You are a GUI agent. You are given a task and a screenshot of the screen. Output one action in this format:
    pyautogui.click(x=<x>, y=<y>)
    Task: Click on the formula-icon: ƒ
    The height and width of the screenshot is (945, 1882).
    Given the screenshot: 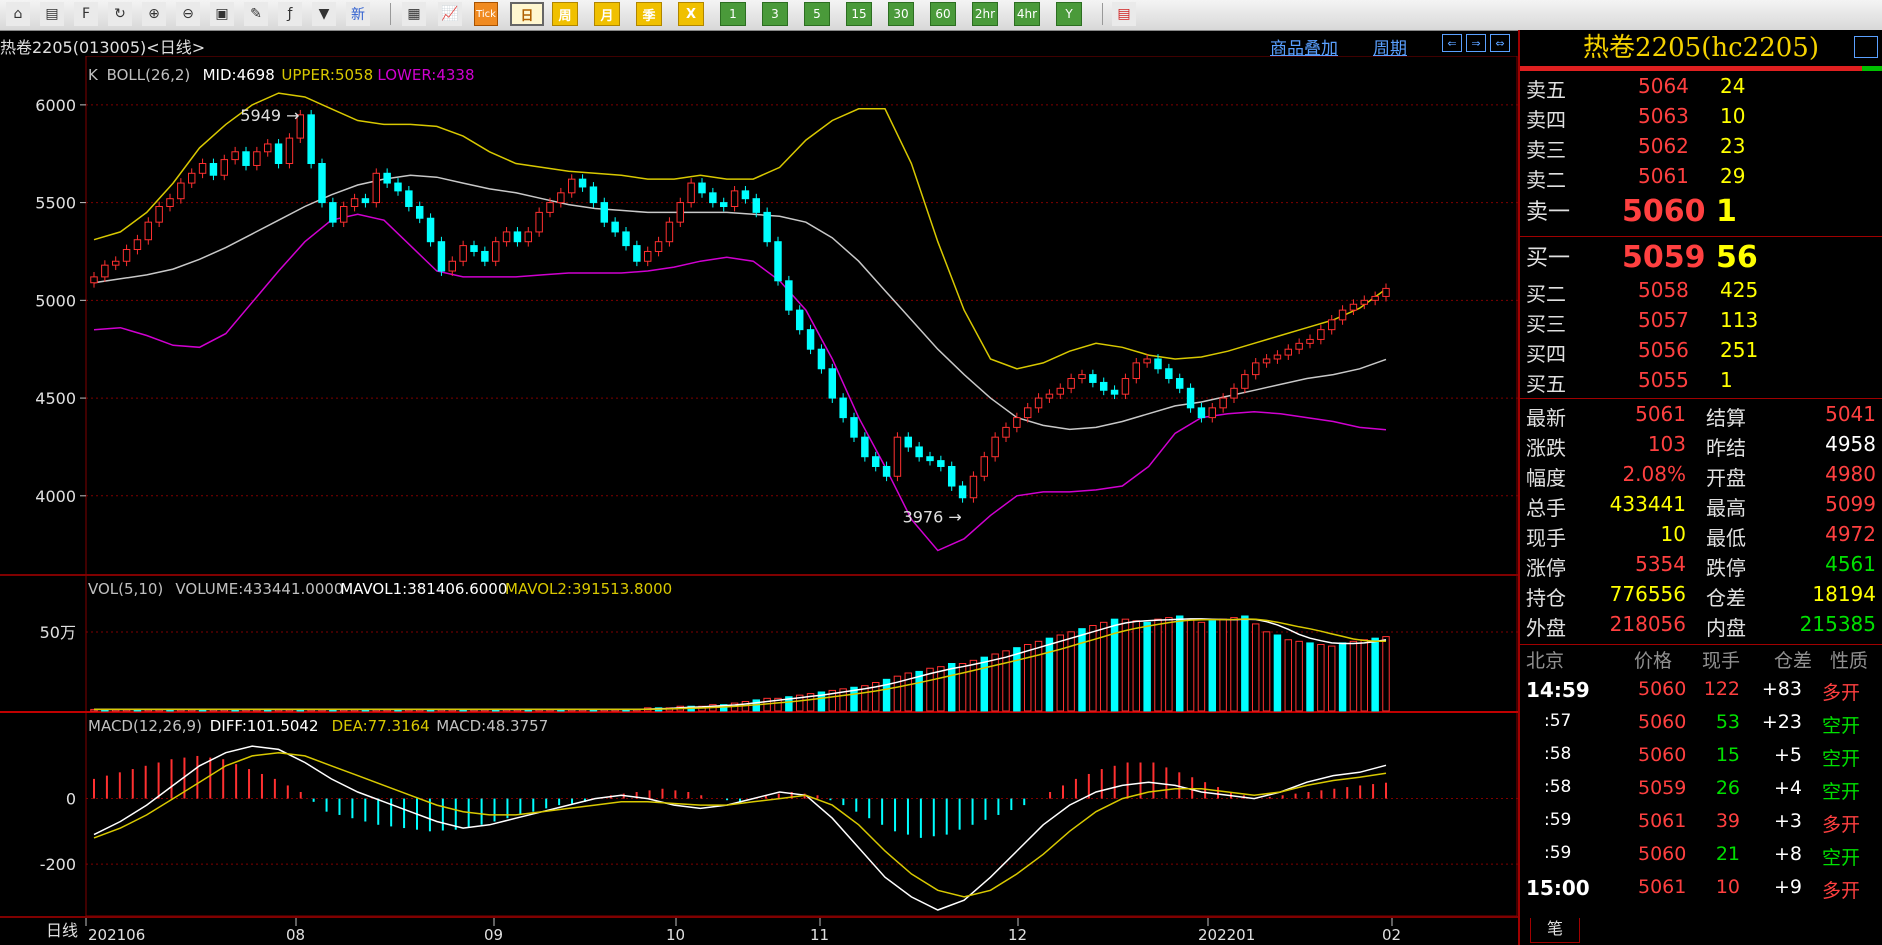 What is the action you would take?
    pyautogui.click(x=290, y=14)
    